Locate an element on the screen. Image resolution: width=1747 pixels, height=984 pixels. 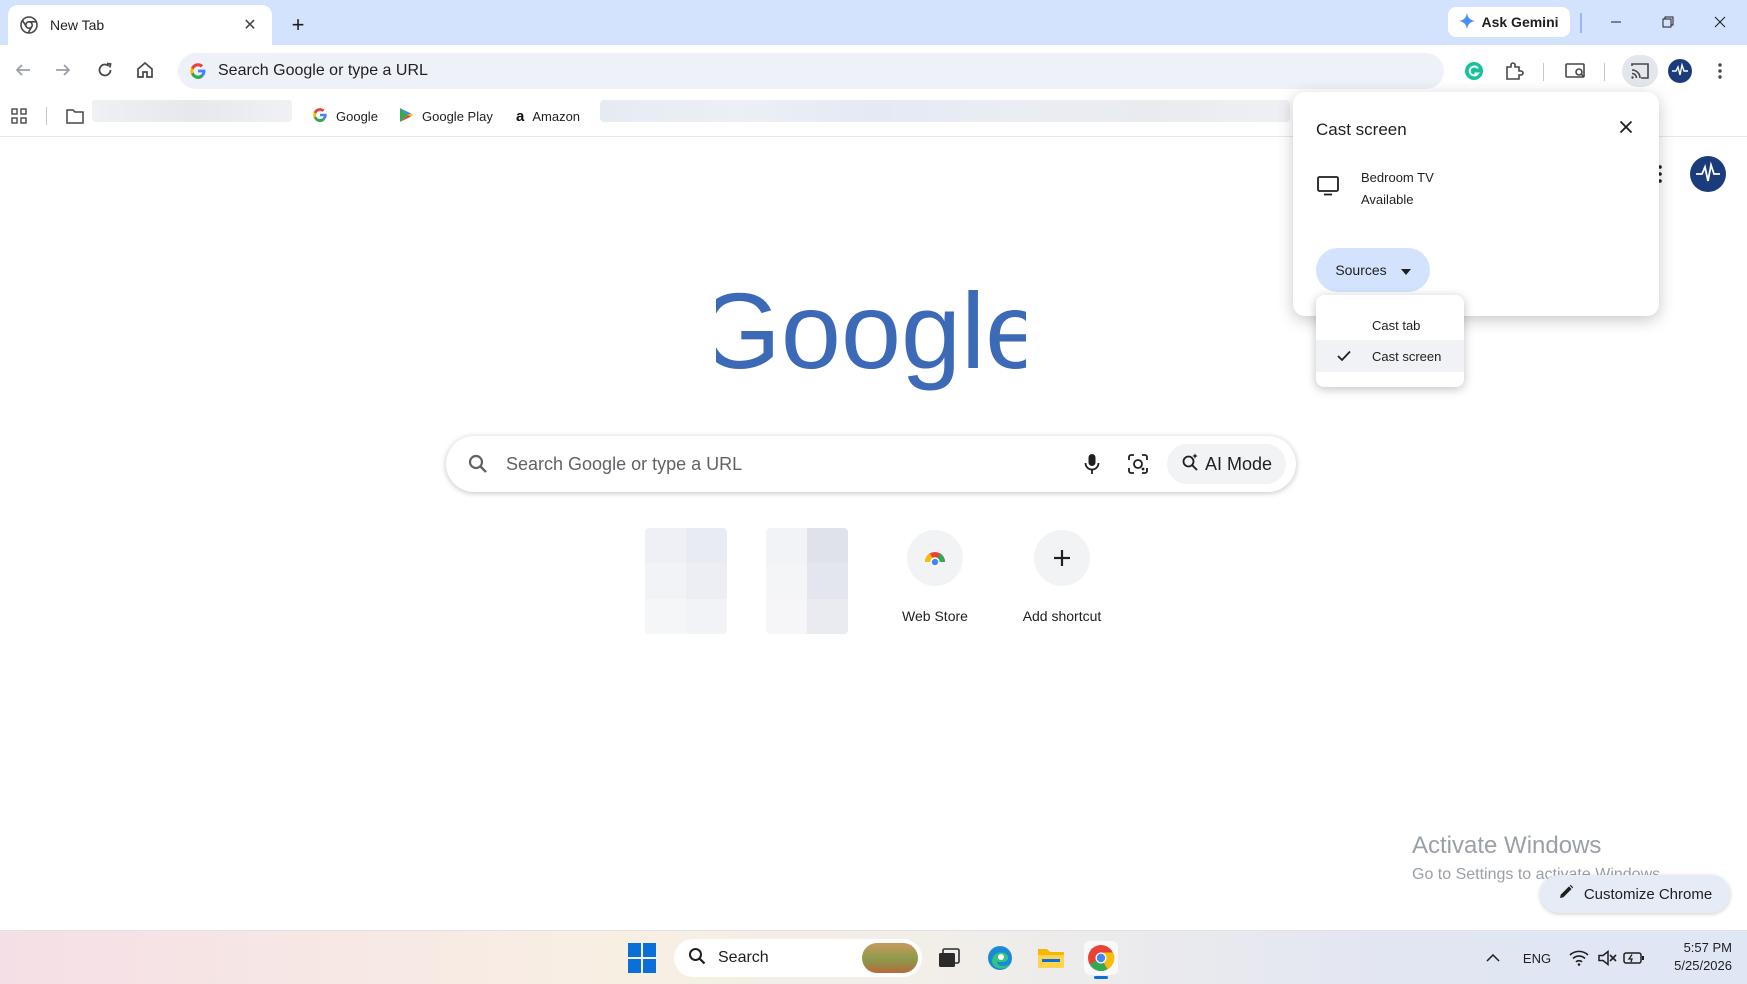
chevron-up-icon is located at coordinates (1493, 958).